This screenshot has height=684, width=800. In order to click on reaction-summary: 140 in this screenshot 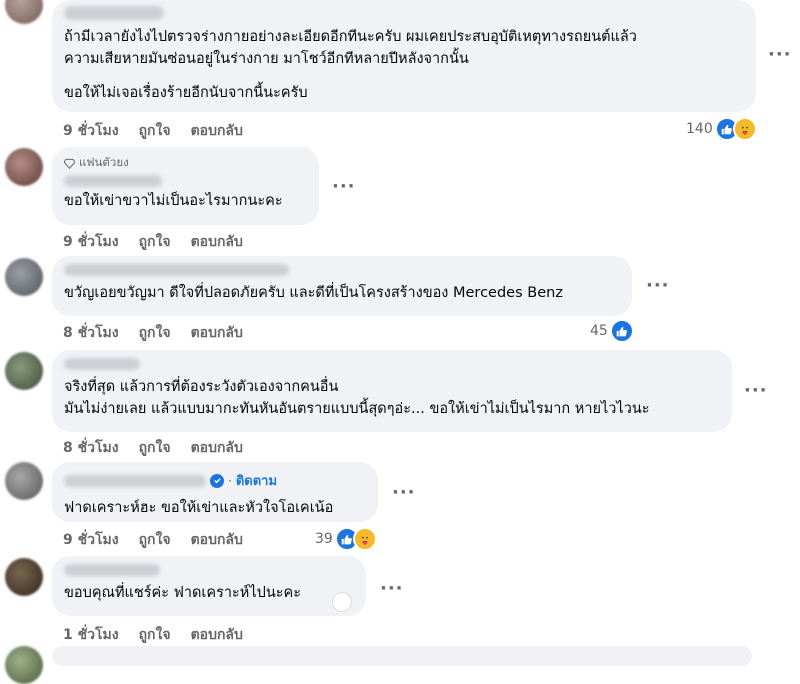, I will do `click(721, 129)`.